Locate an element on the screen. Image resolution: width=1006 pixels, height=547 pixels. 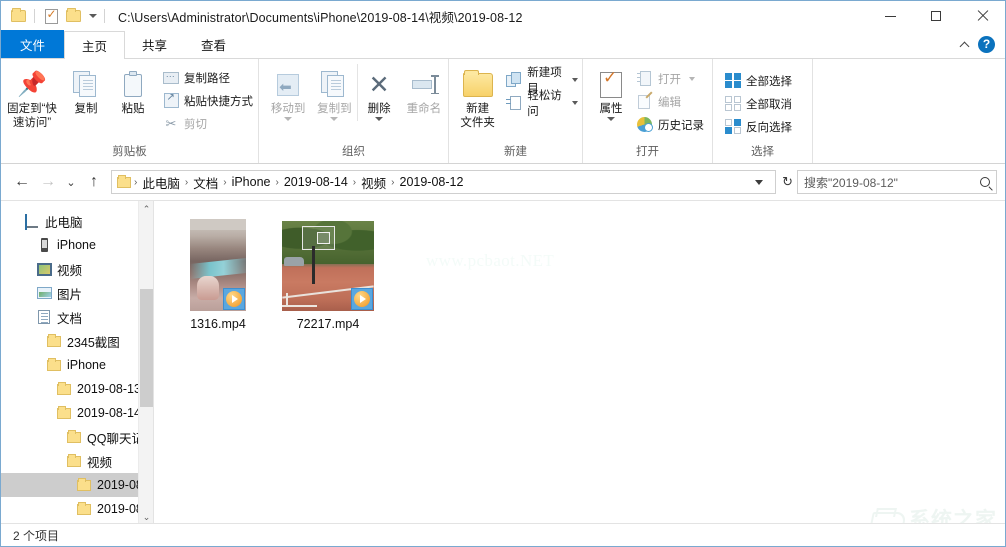
file-thumbnail-wrap is located at coordinates (218, 262).